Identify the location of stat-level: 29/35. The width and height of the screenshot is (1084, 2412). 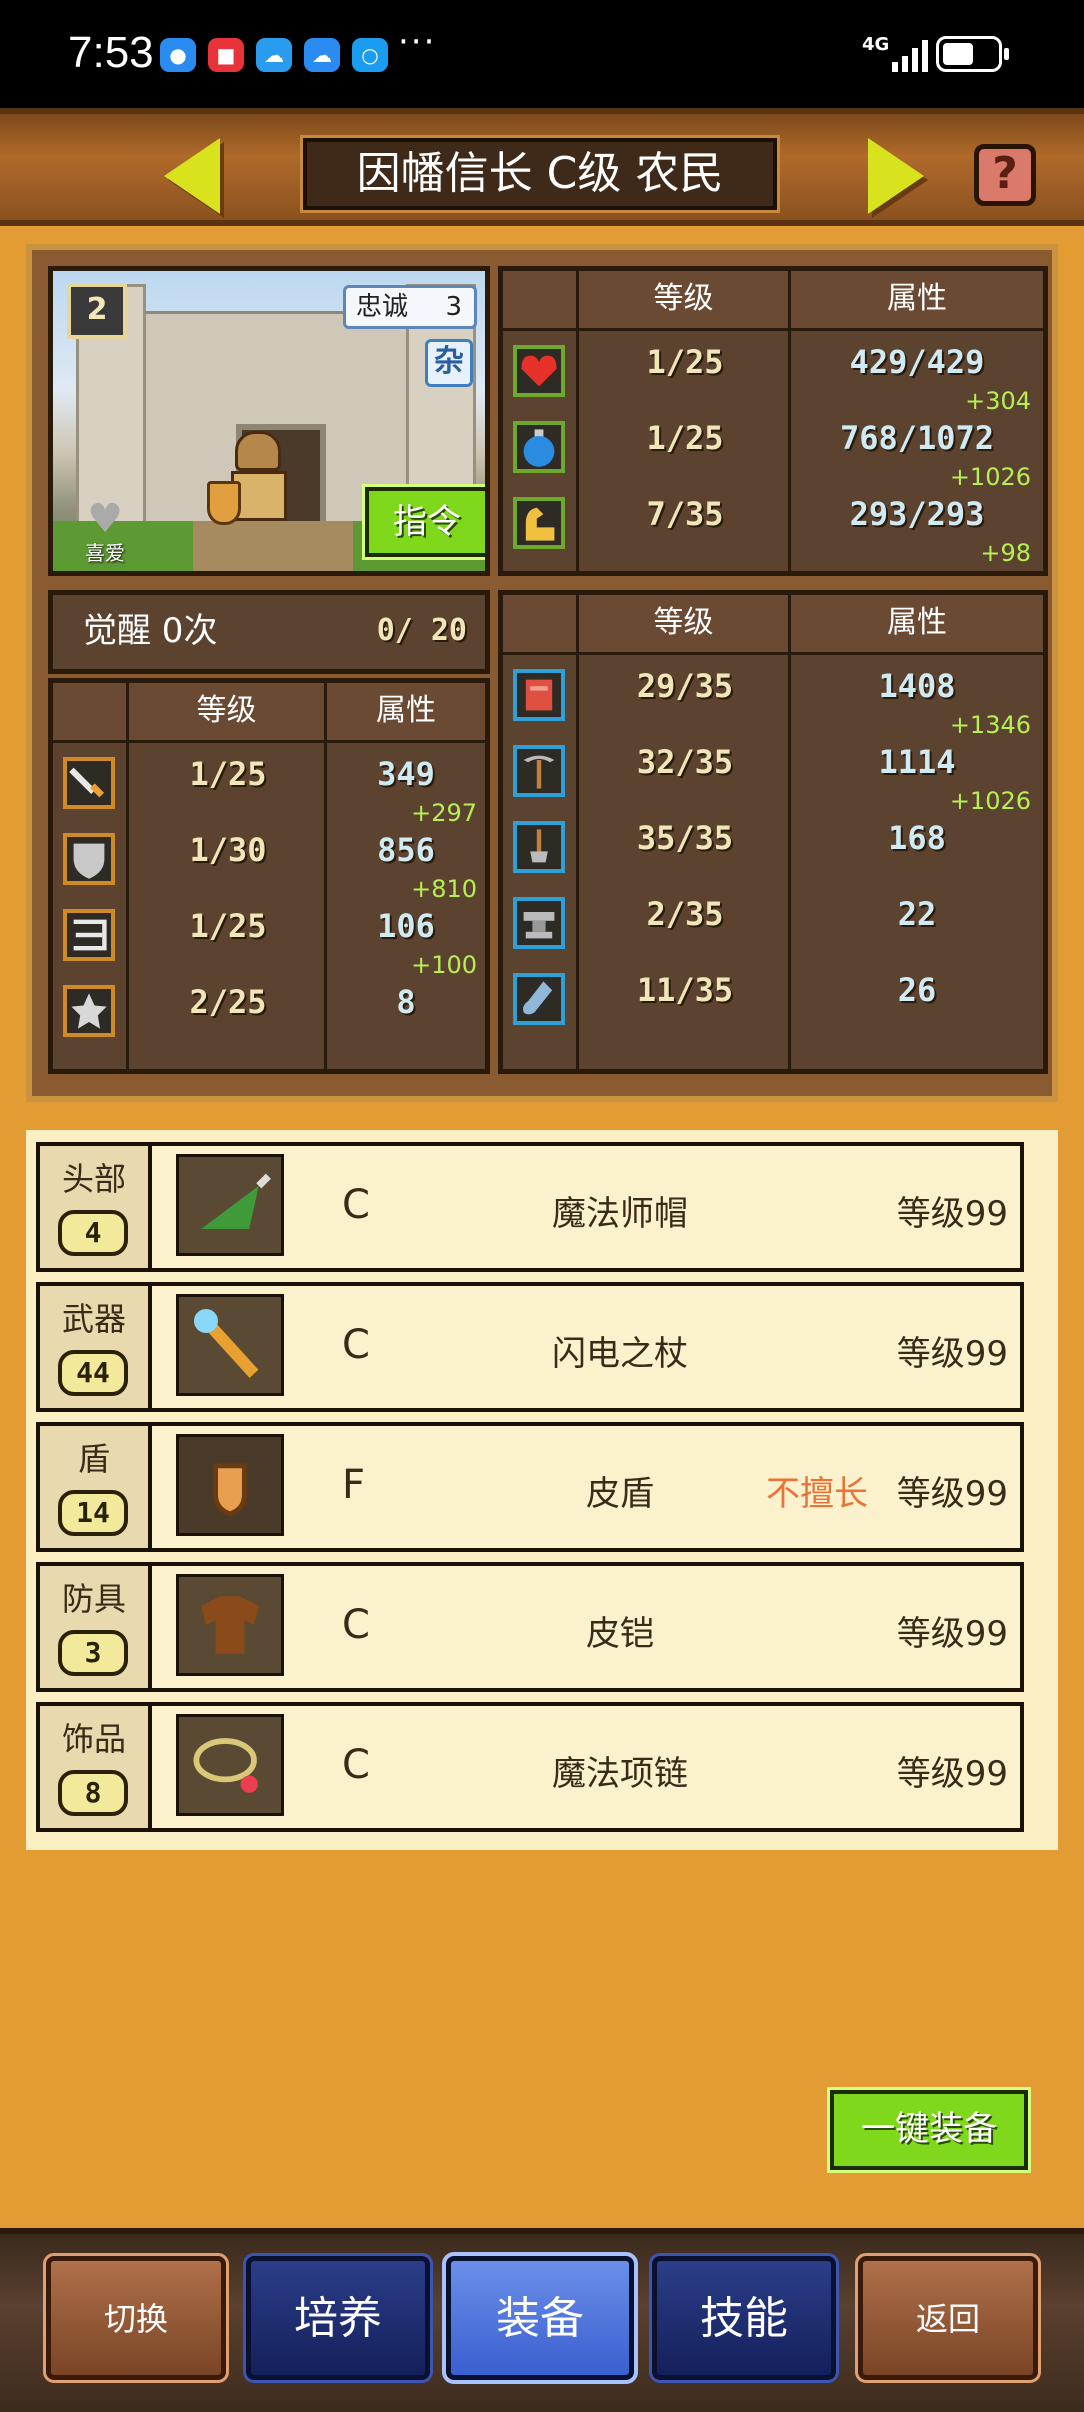
(685, 686).